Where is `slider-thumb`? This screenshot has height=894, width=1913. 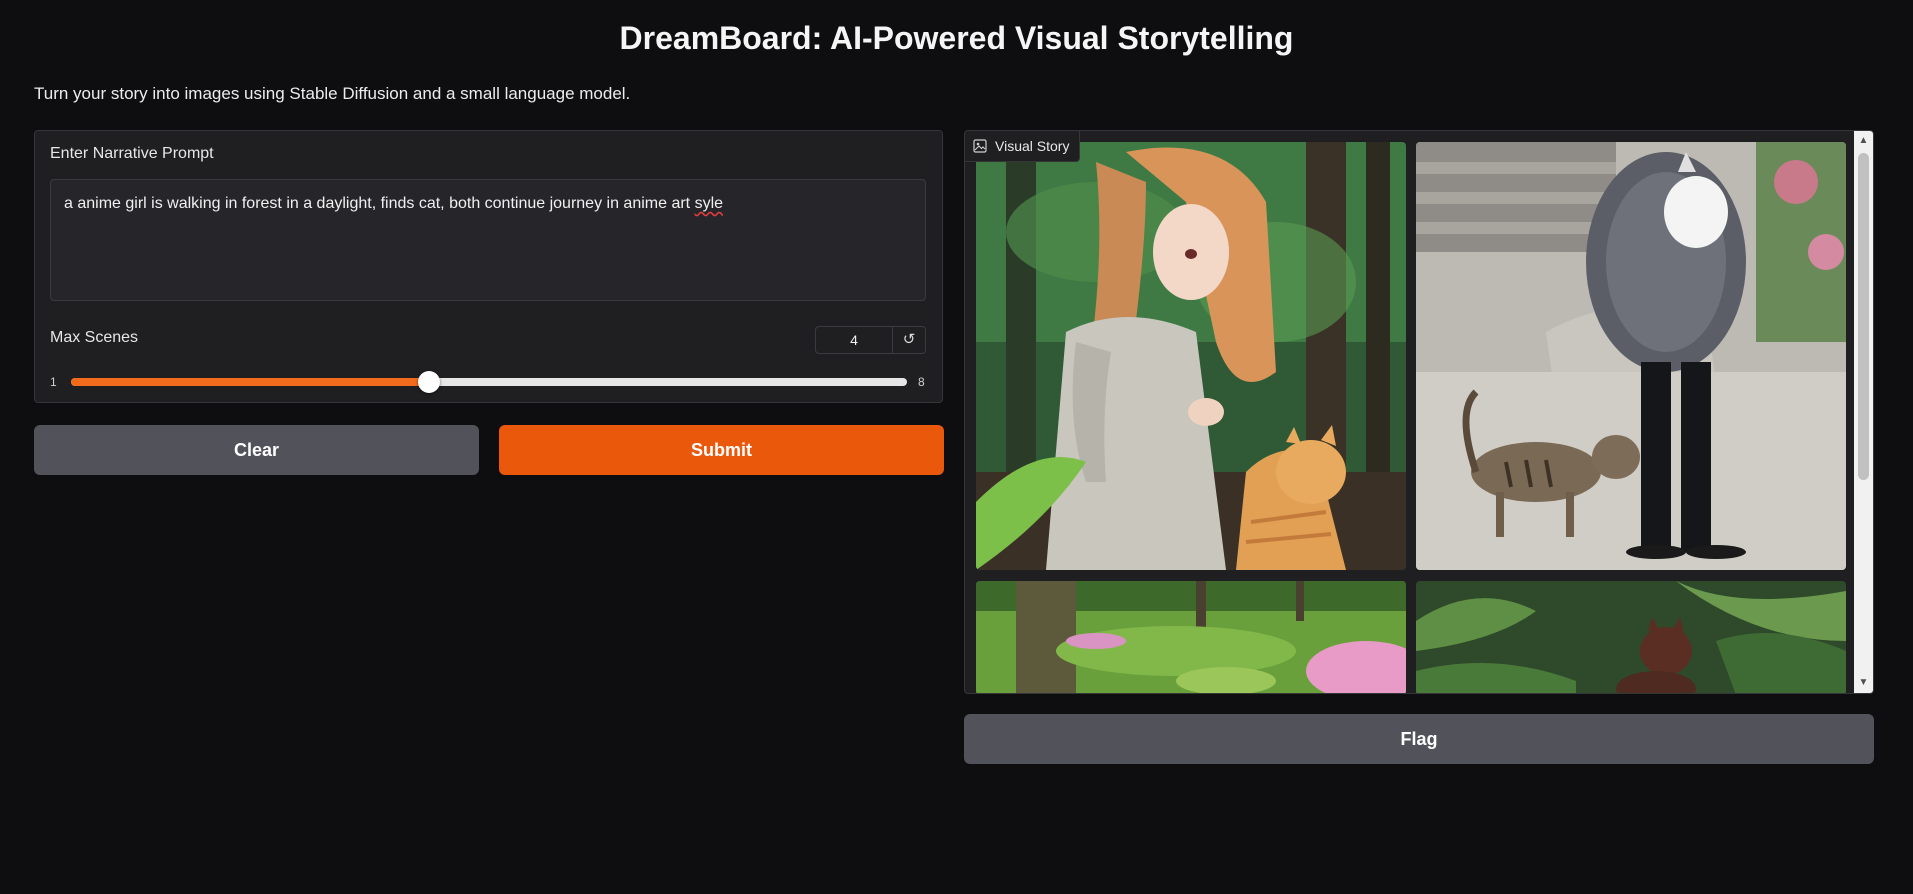 slider-thumb is located at coordinates (429, 382).